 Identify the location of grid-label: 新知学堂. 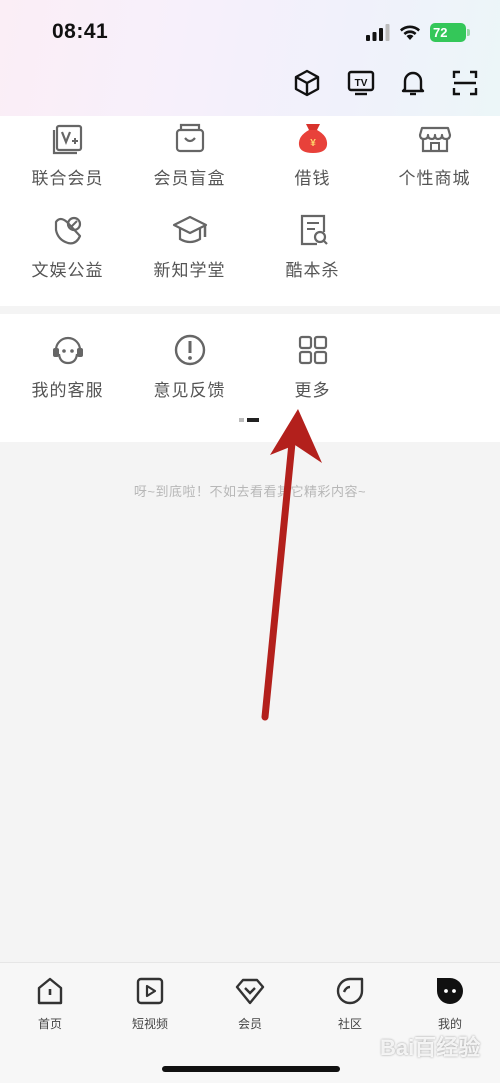
(189, 270).